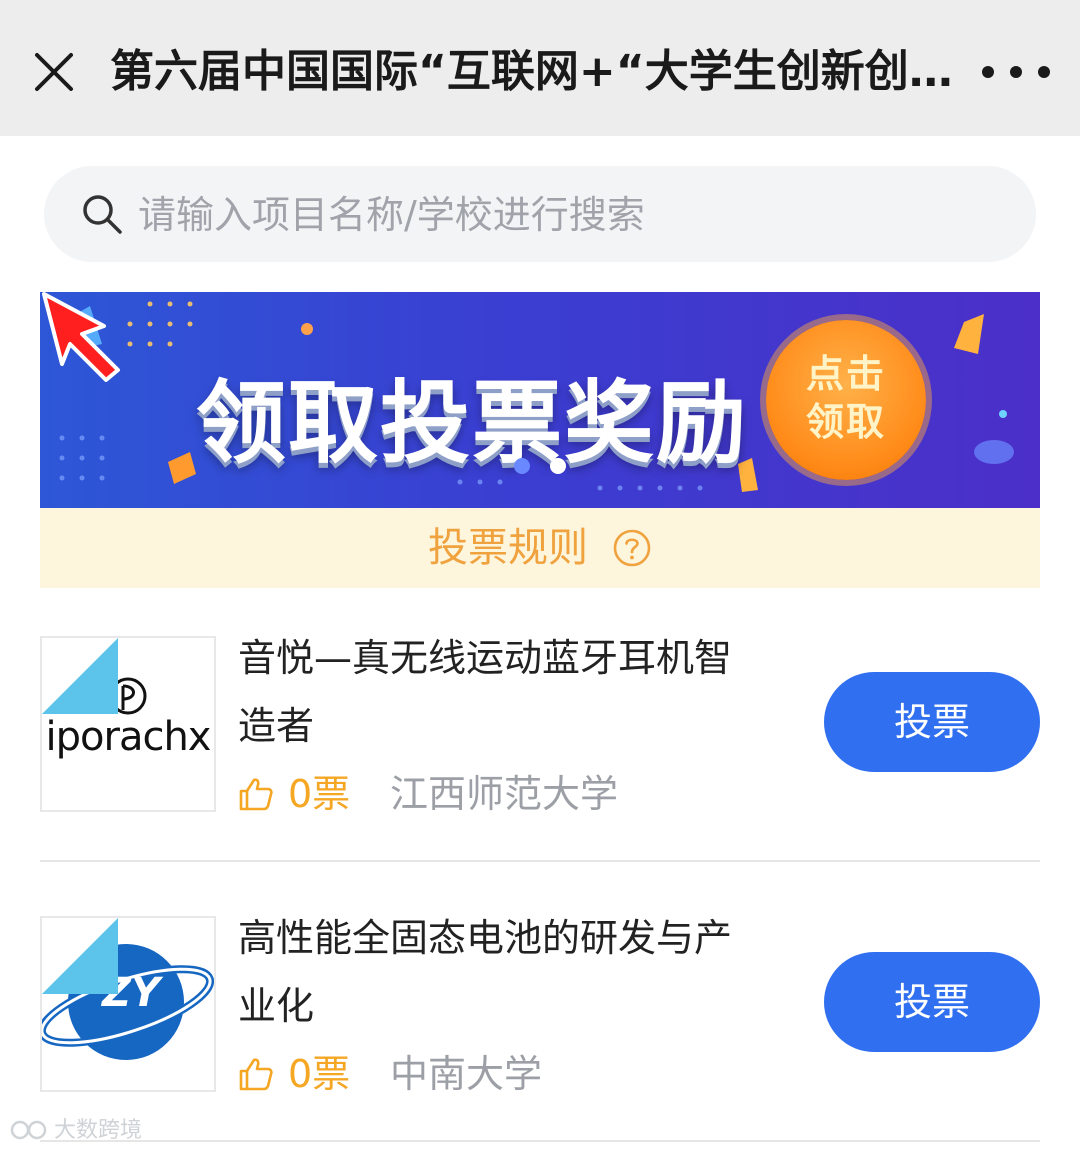 The height and width of the screenshot is (1152, 1080). What do you see at coordinates (54, 72) in the screenshot?
I see `close-icon` at bounding box center [54, 72].